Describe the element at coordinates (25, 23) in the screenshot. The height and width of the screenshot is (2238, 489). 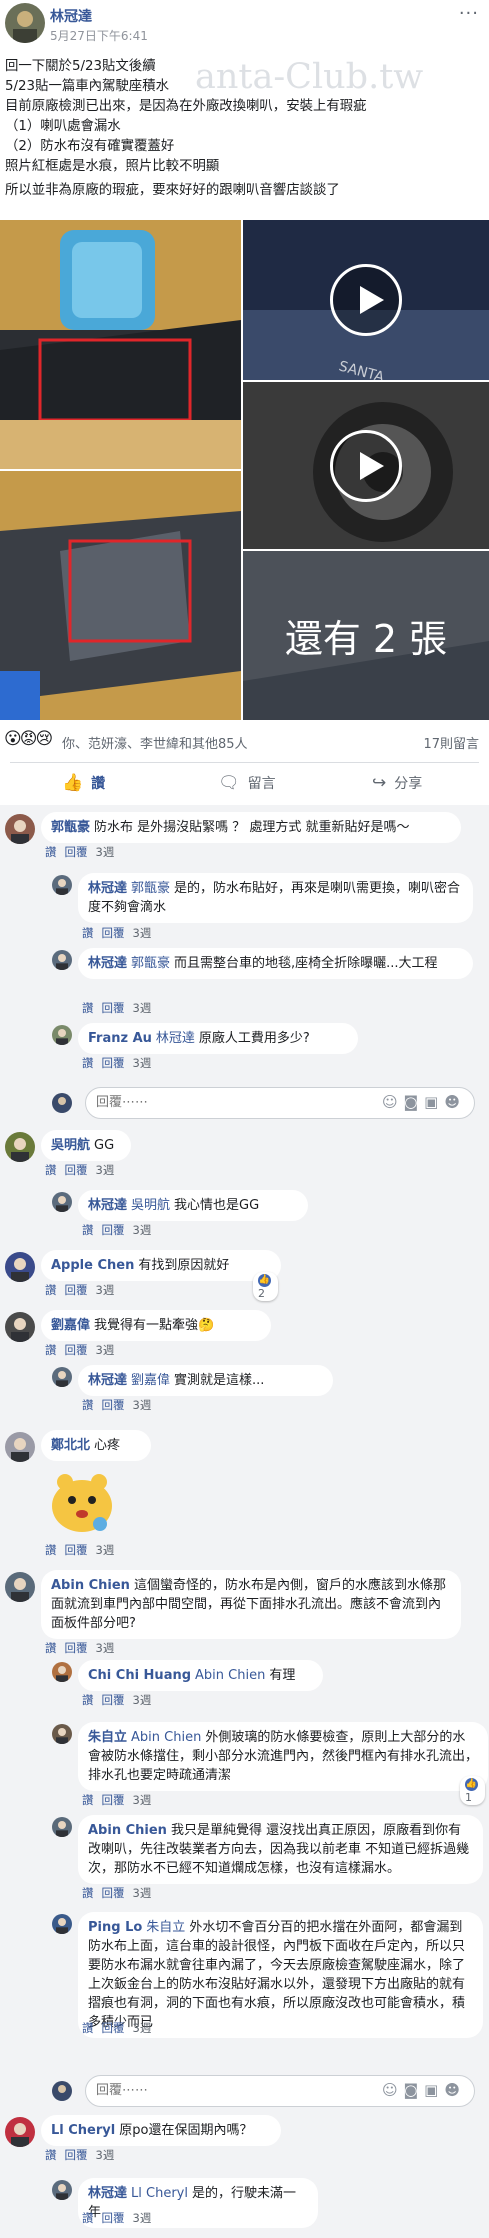
I see `author-avatar` at that location.